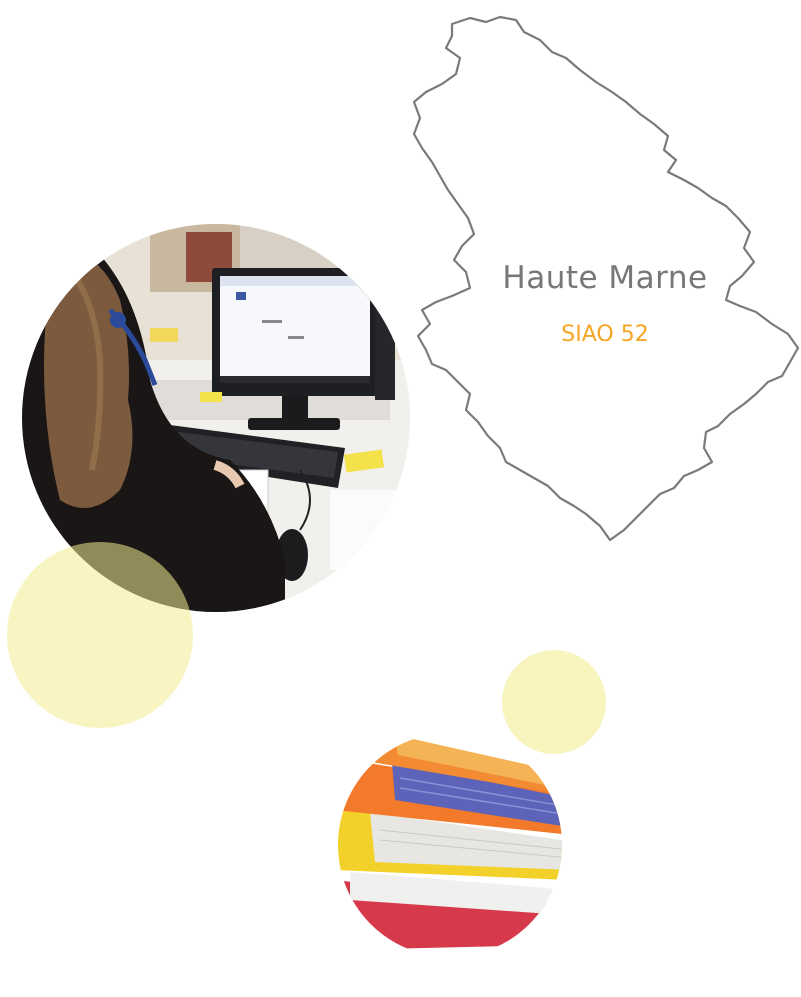 The width and height of the screenshot is (801, 997). I want to click on decorative-circle-small, so click(554, 702).